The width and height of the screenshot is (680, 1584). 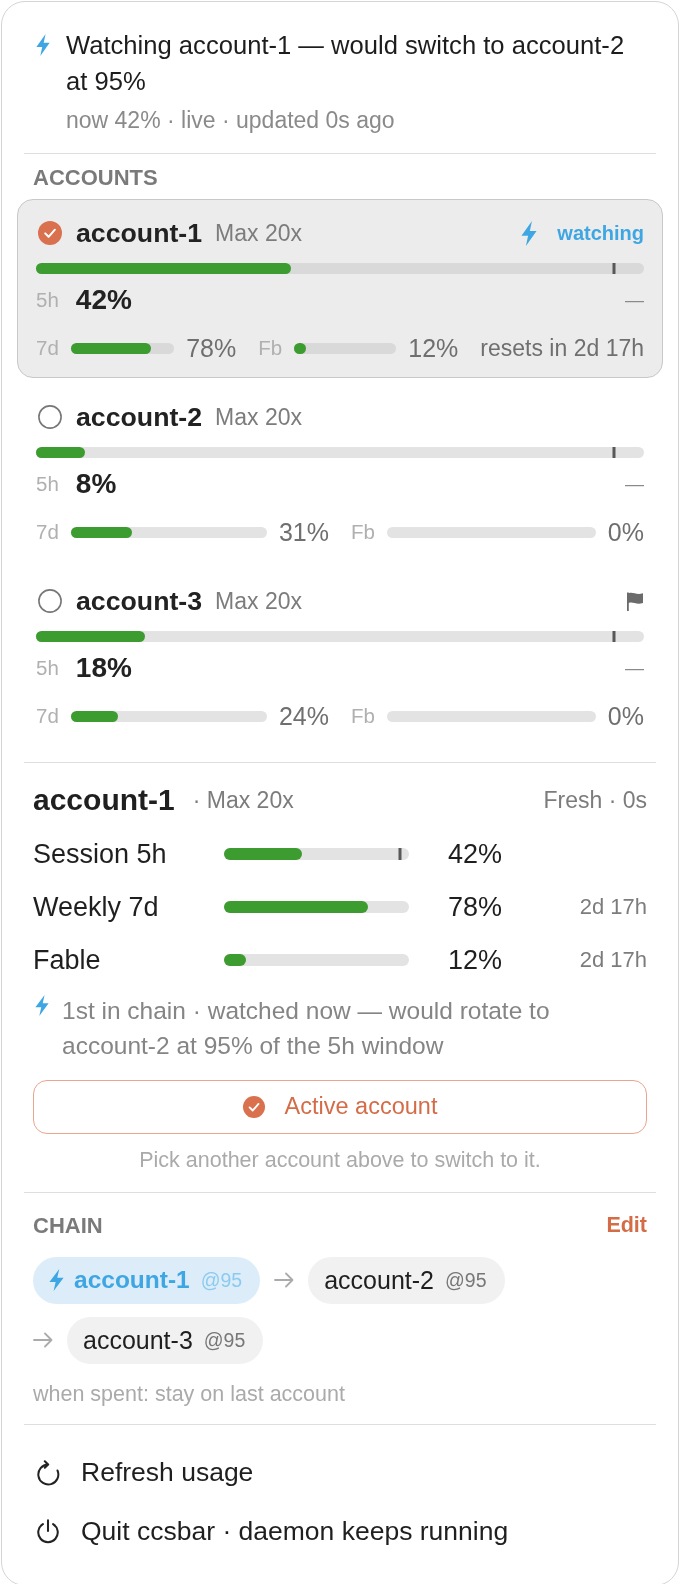 I want to click on usage-percent: 8%, so click(x=96, y=484).